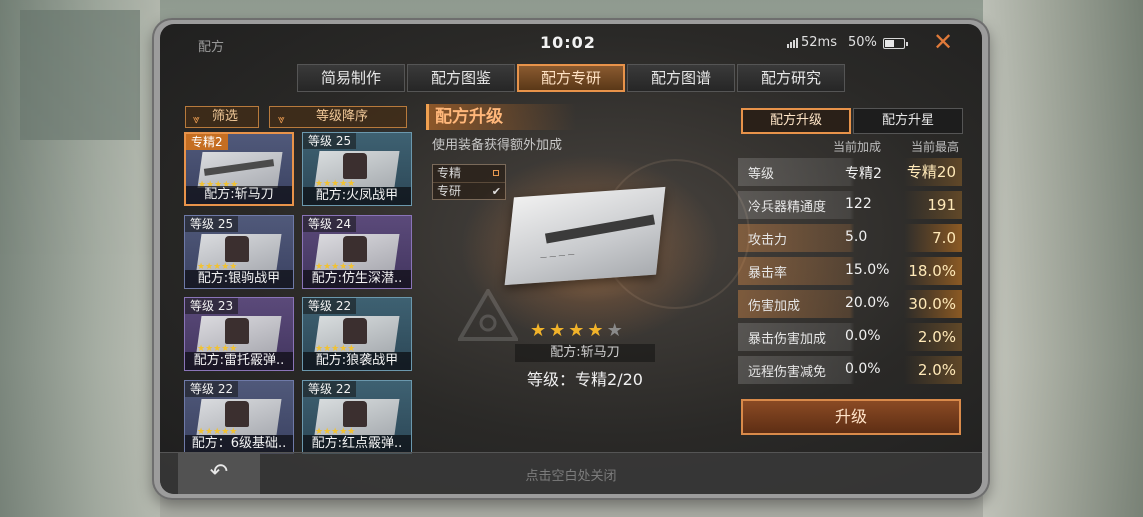 This screenshot has height=517, width=1143. What do you see at coordinates (585, 353) in the screenshot?
I see `recipe-name: 配方:斩马刀` at bounding box center [585, 353].